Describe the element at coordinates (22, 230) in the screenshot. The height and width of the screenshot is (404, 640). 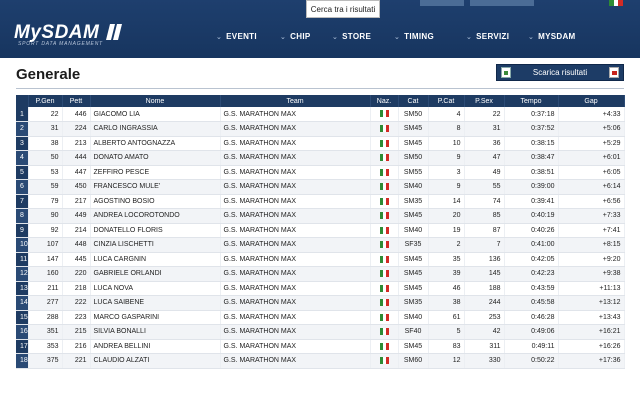
I see `row-index: 9` at that location.